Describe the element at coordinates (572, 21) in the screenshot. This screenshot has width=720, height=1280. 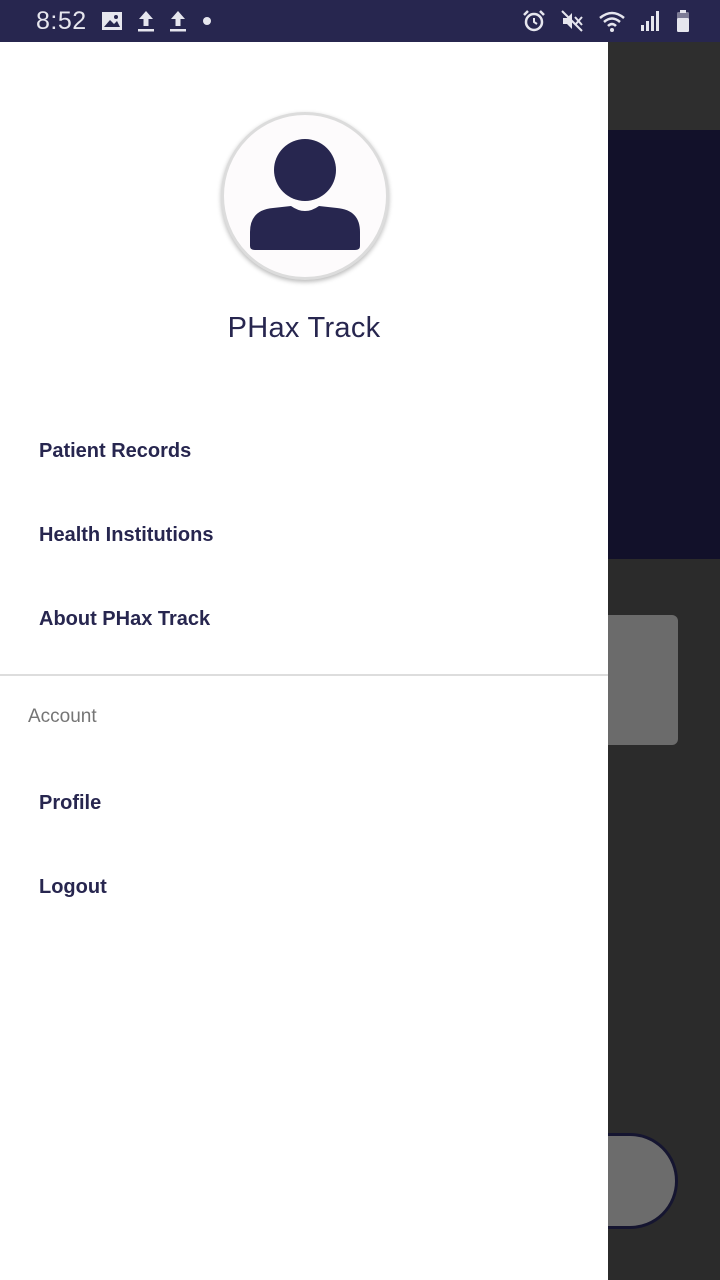
I see `mute-icon` at that location.